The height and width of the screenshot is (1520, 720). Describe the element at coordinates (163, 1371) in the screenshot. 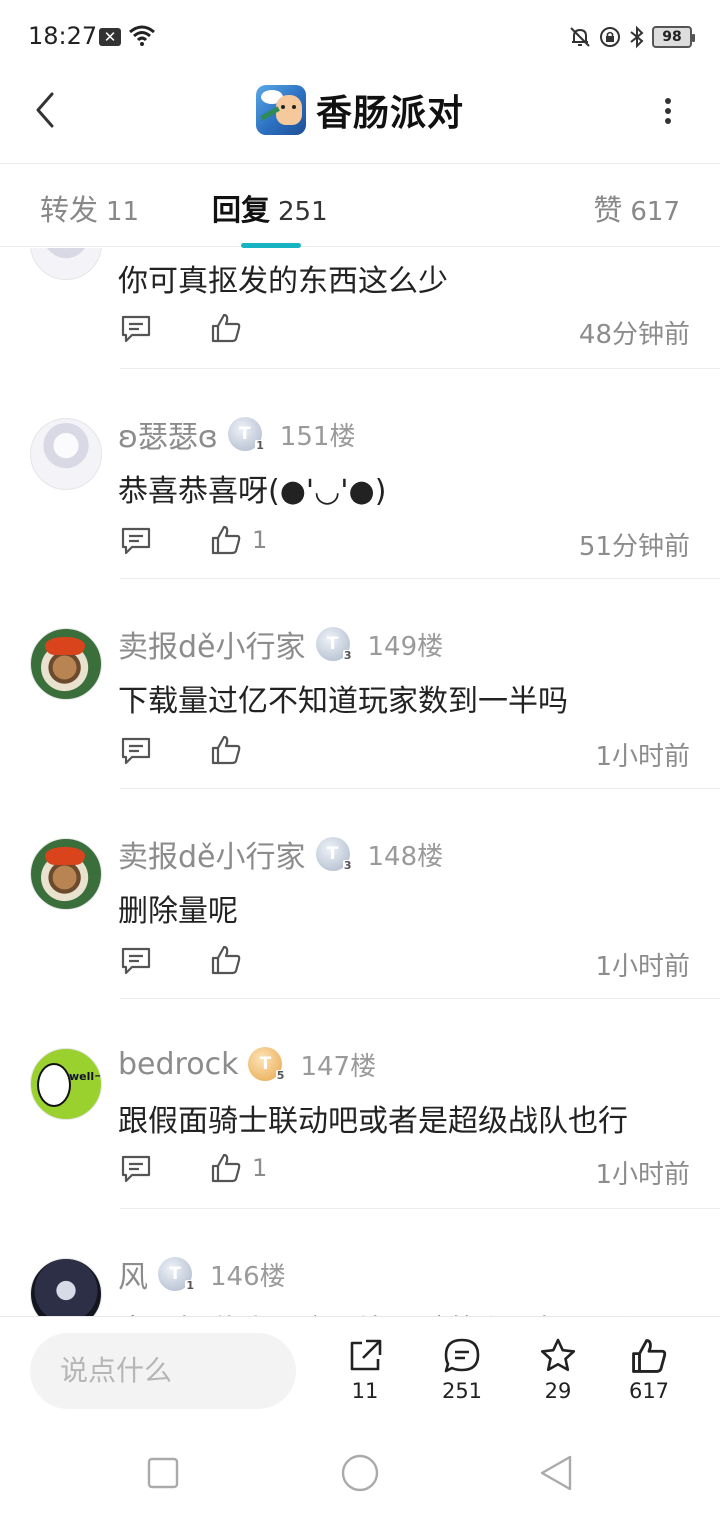

I see `comment-input: 说点什么` at that location.